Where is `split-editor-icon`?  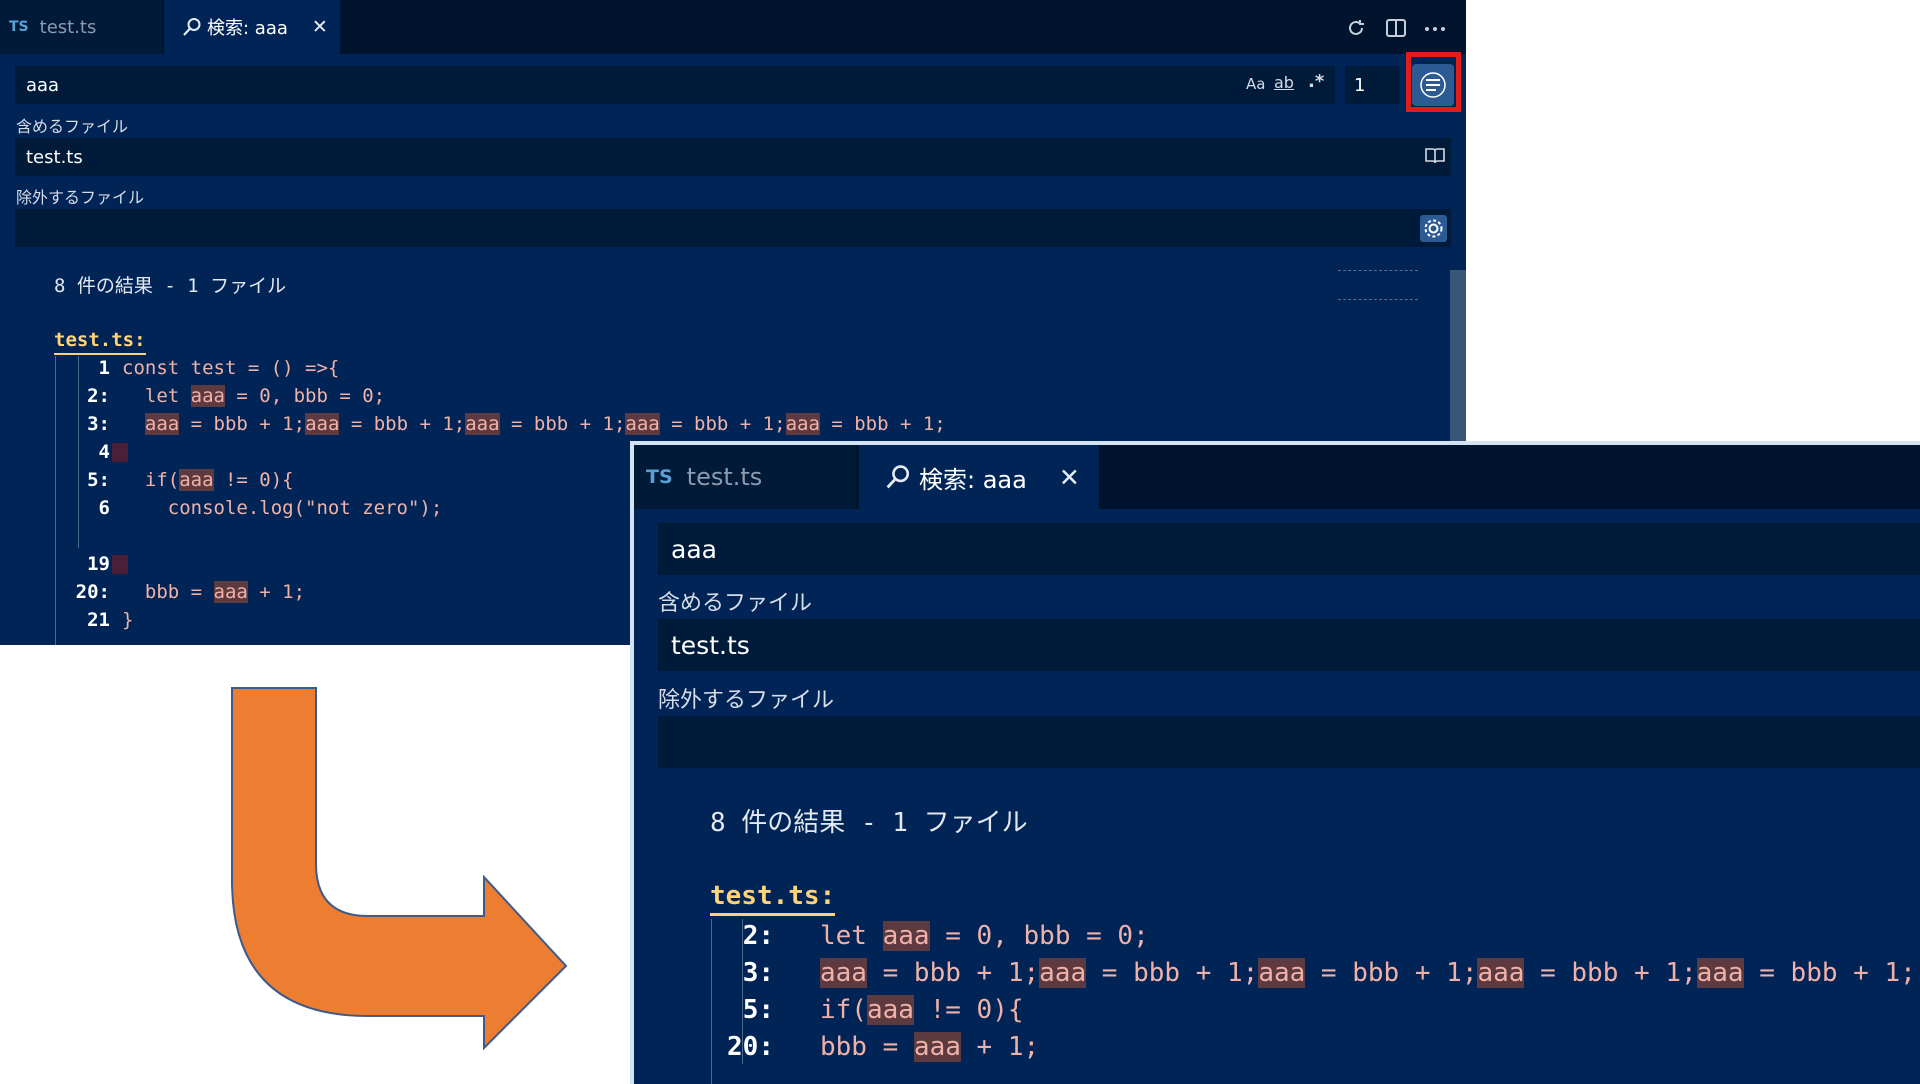 split-editor-icon is located at coordinates (1396, 28).